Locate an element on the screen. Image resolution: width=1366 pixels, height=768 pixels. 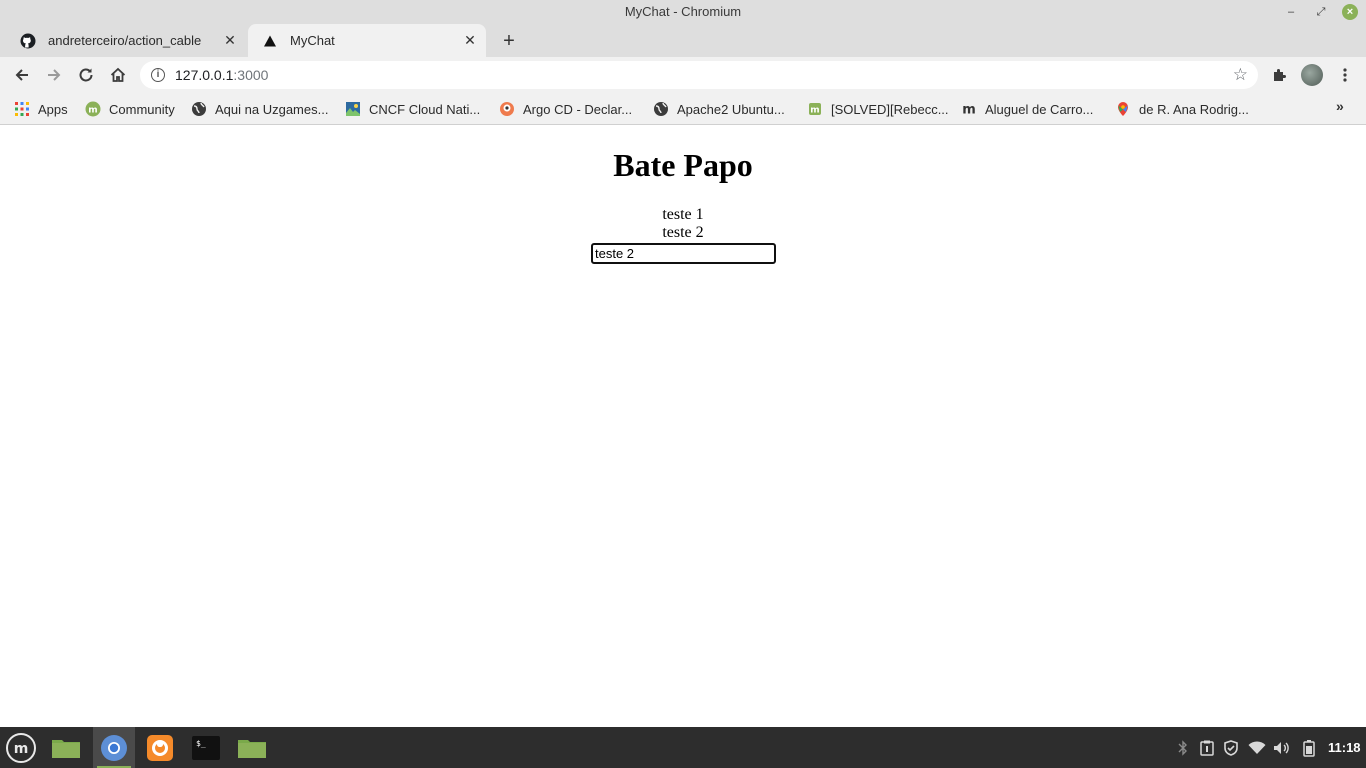
browser-toolbar: i 127.0.0.1:3000 ☆ is located at coordinates (683, 75).